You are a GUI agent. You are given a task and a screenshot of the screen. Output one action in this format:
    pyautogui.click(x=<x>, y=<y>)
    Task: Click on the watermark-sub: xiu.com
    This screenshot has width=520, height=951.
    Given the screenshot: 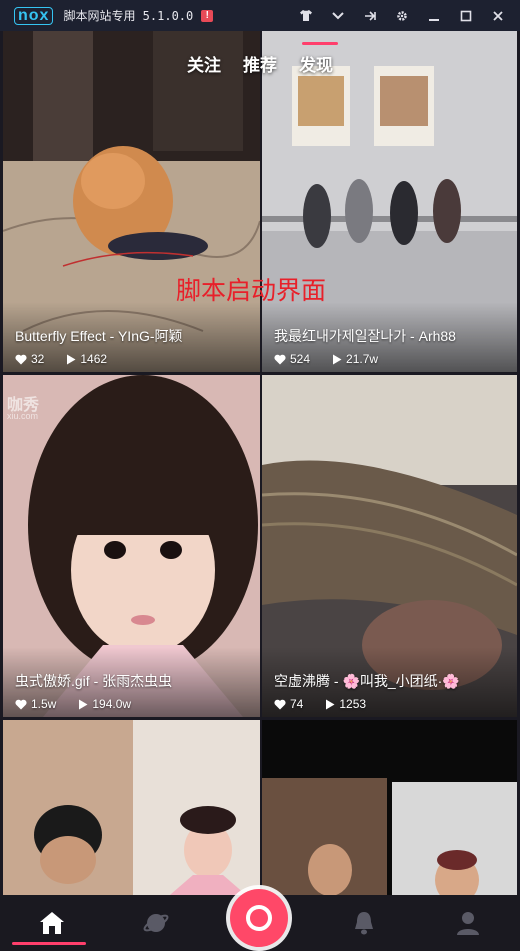 What is the action you would take?
    pyautogui.click(x=23, y=416)
    